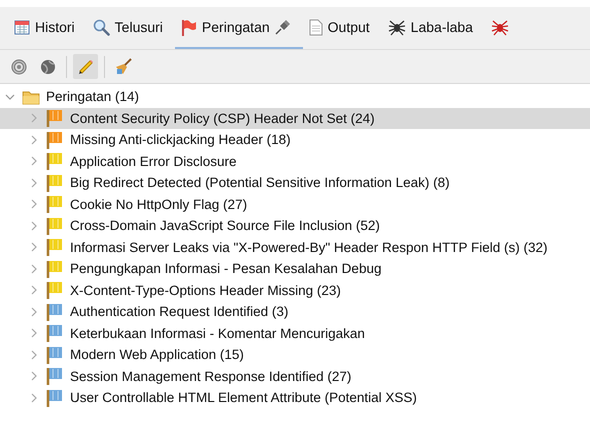 This screenshot has height=425, width=590. What do you see at coordinates (282, 27) in the screenshot?
I see `pin-icon` at bounding box center [282, 27].